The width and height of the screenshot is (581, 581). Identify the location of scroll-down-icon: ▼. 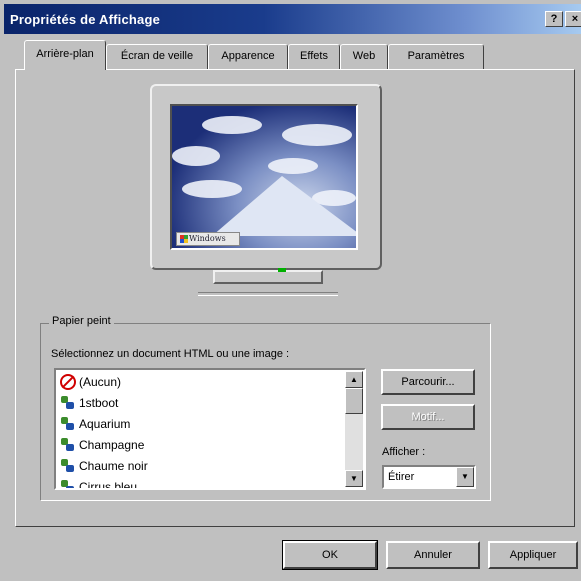
(354, 478).